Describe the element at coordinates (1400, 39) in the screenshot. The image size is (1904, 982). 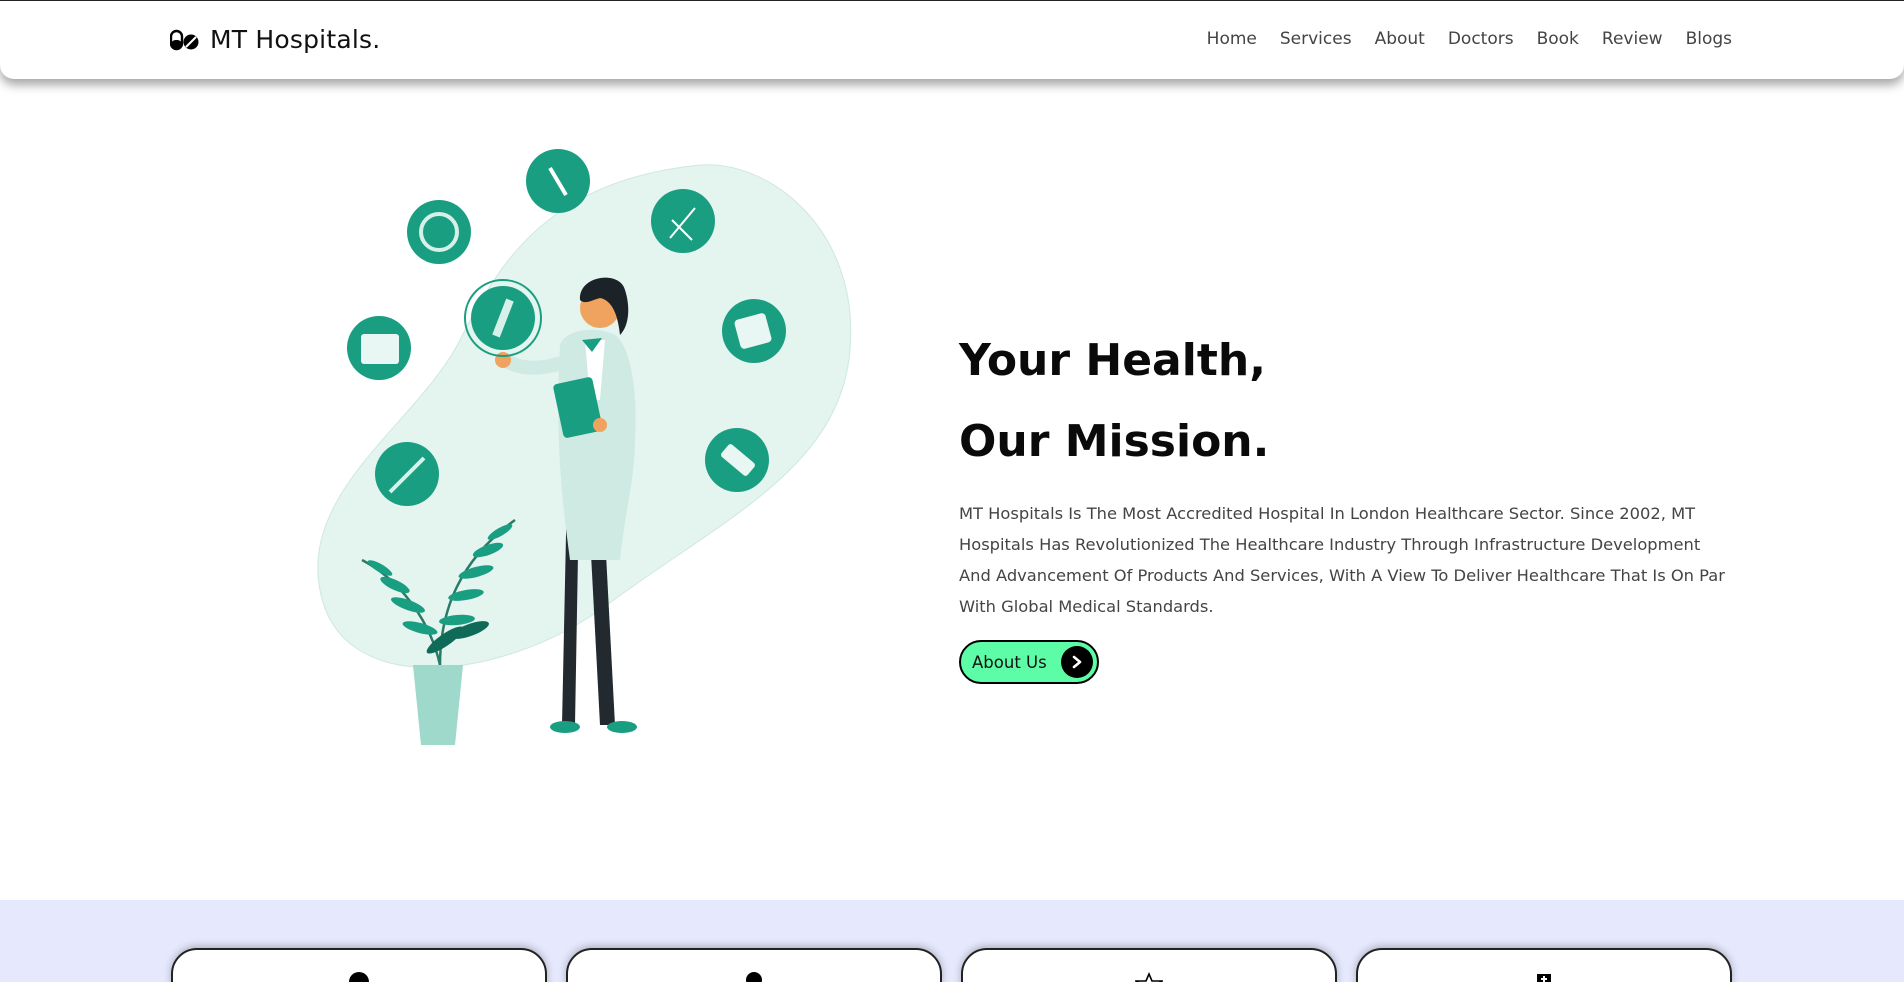
I see `nav-about: About` at that location.